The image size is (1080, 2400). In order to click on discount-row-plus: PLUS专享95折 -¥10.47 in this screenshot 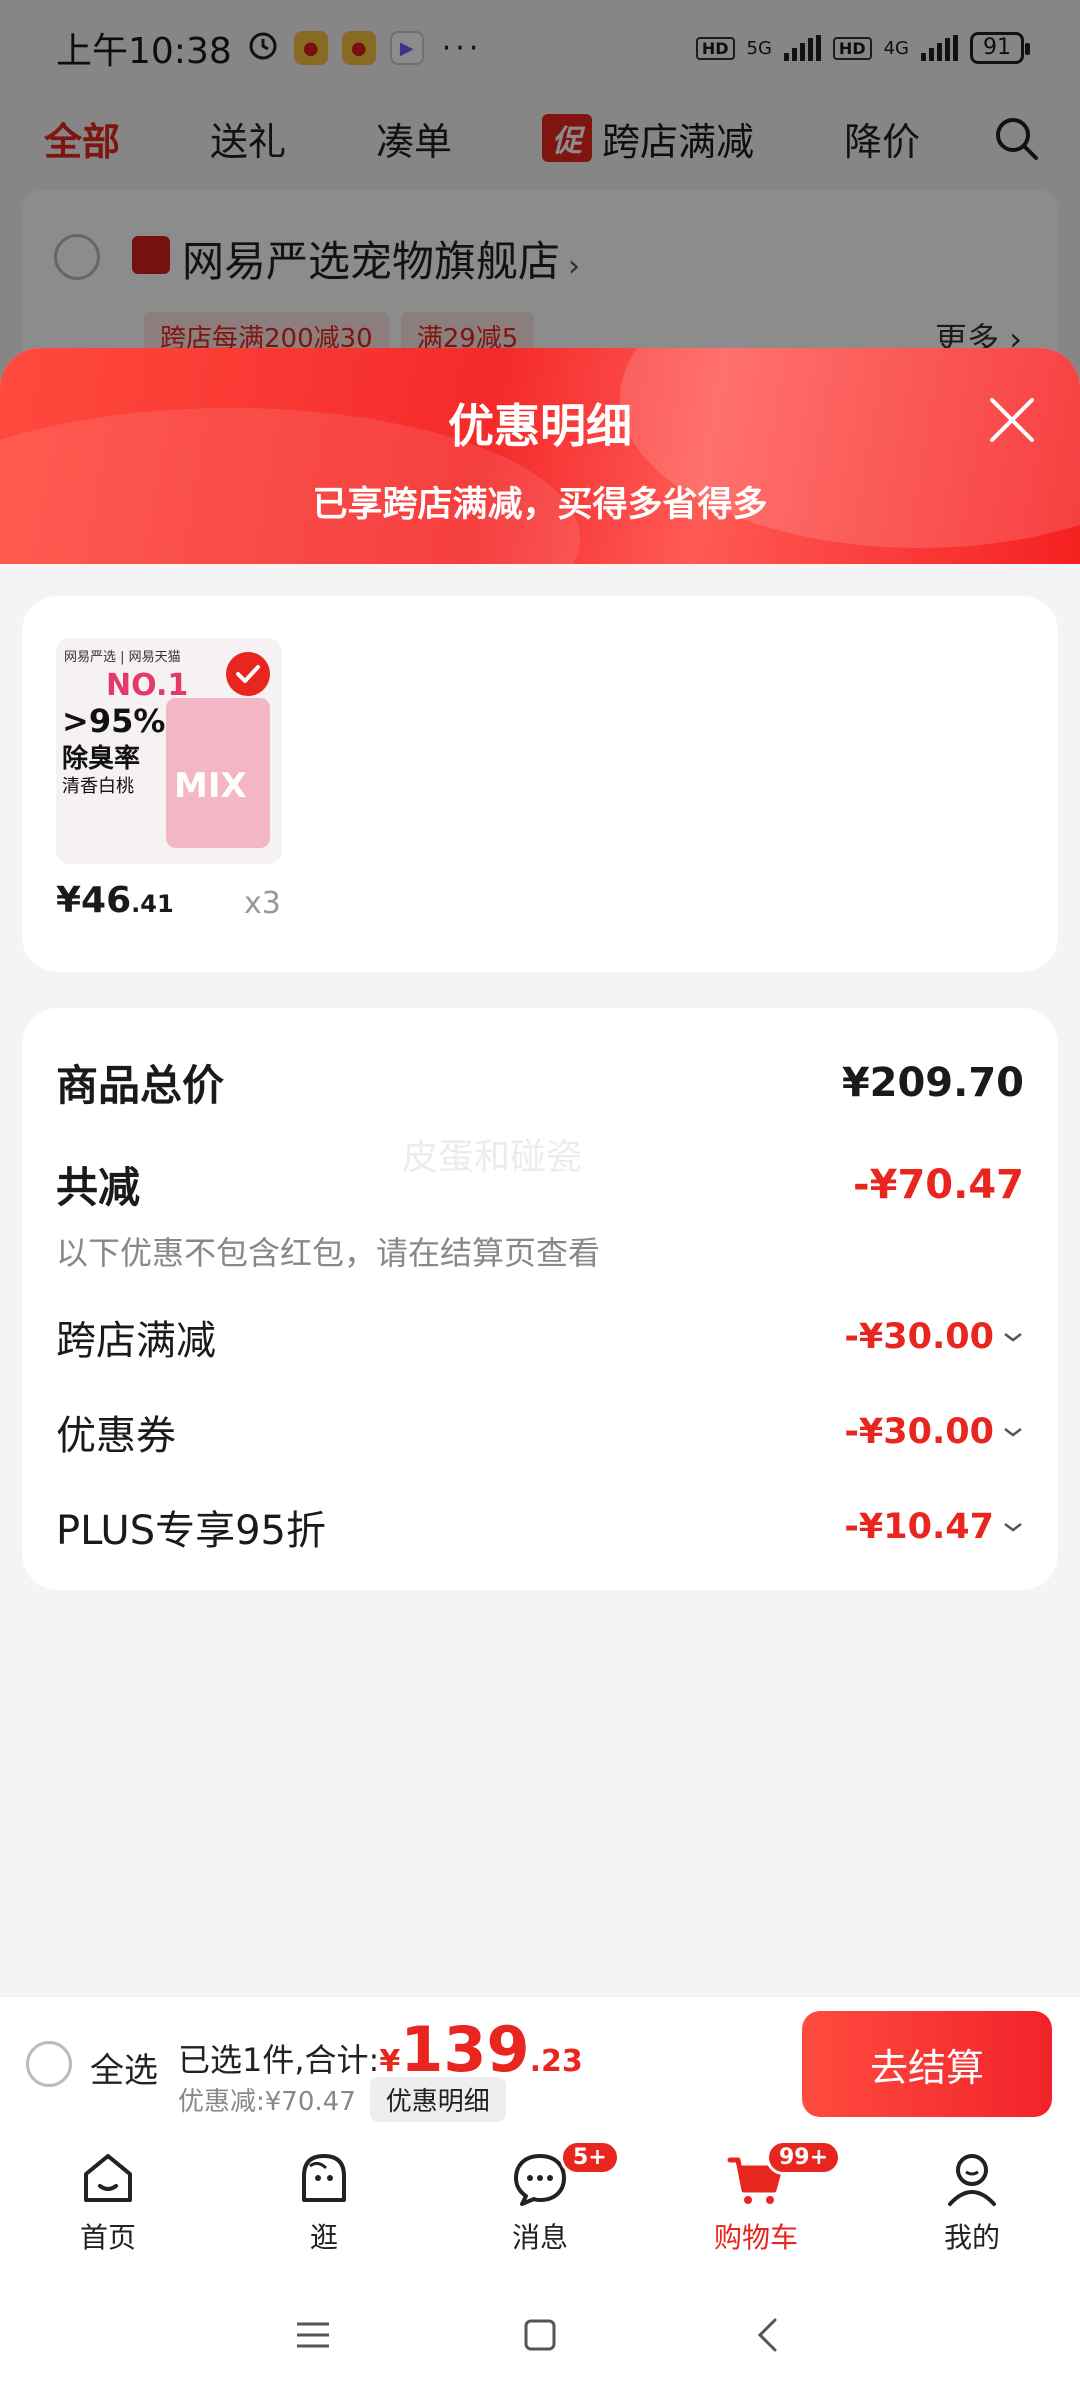, I will do `click(540, 1527)`.